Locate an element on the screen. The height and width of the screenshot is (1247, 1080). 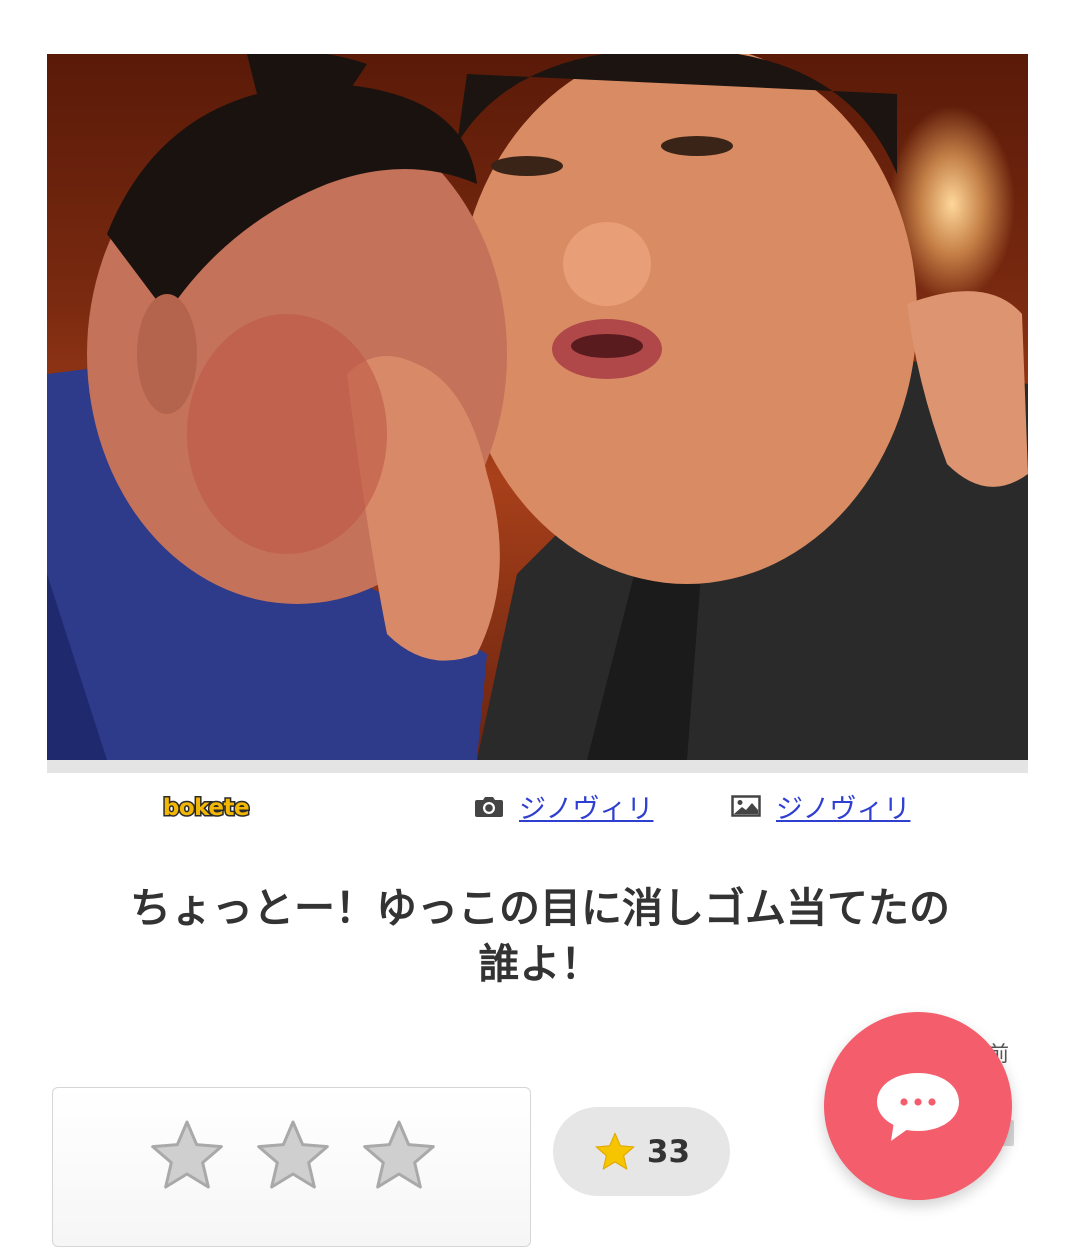
photo-credit: ジノヴィリ is located at coordinates (563, 806).